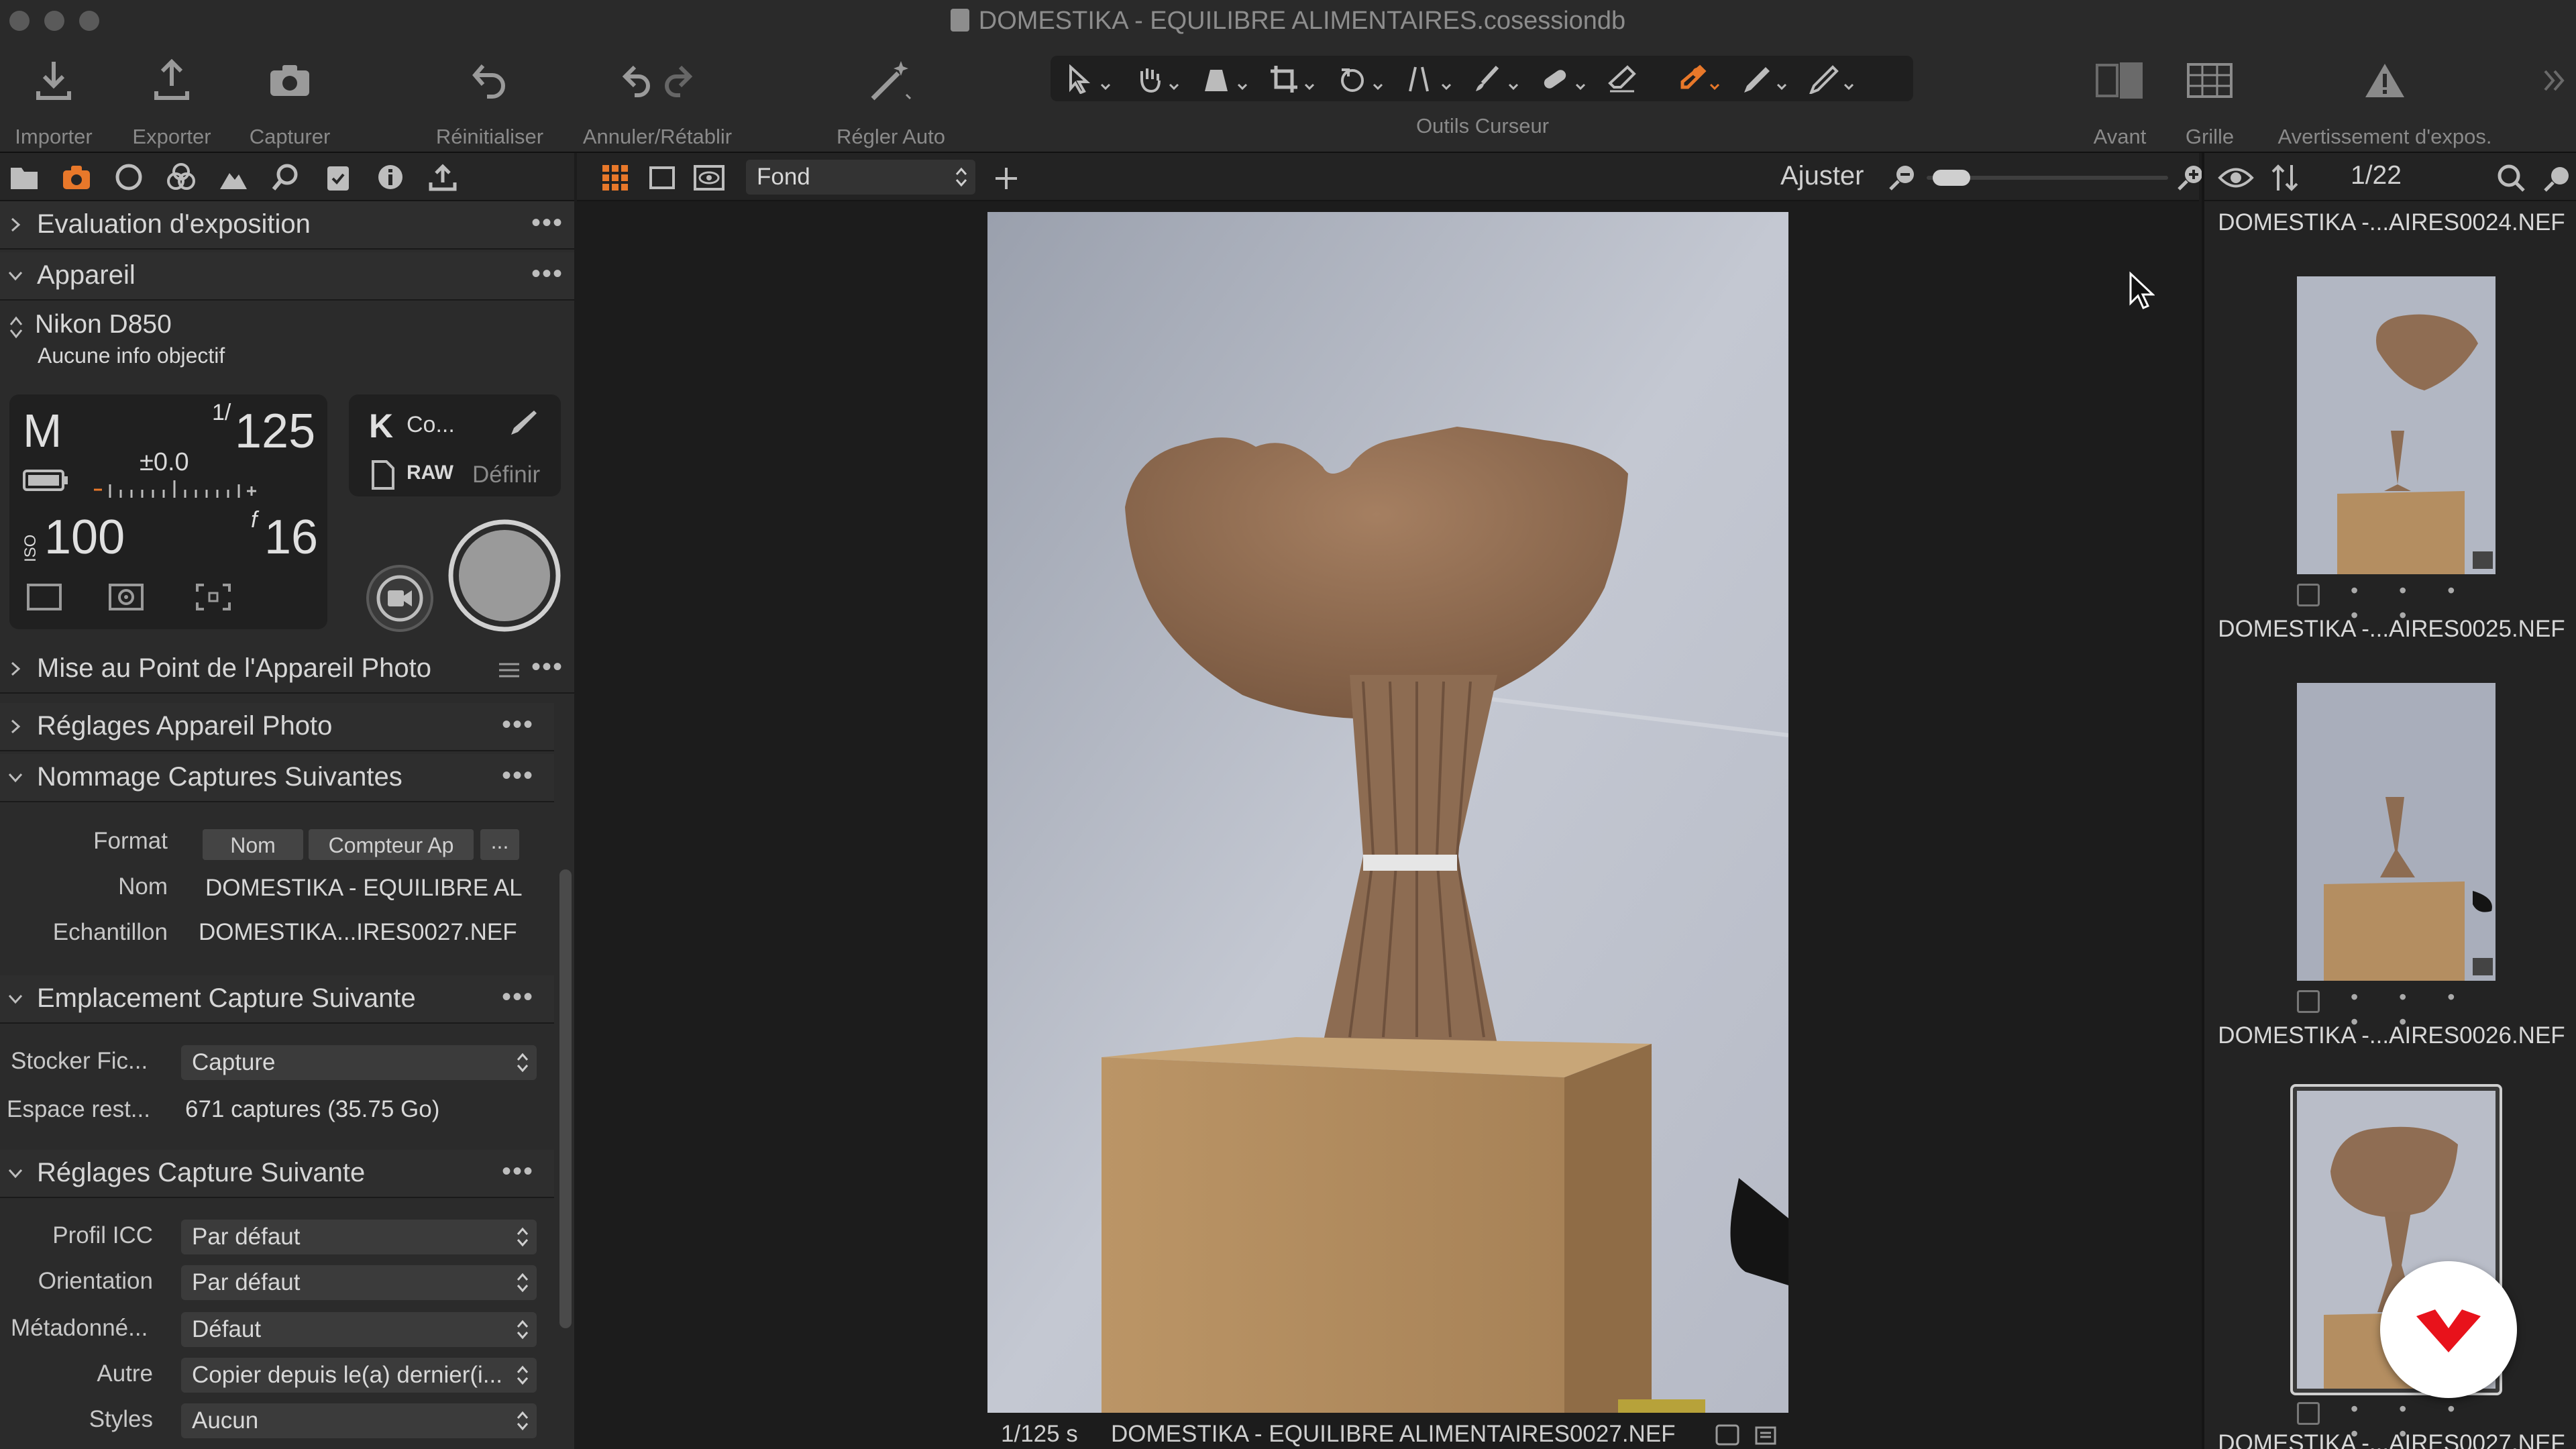  Describe the element at coordinates (287, 669) in the screenshot. I see `camera-focus-section: Mise au Point de l'Appareil Photo •••` at that location.